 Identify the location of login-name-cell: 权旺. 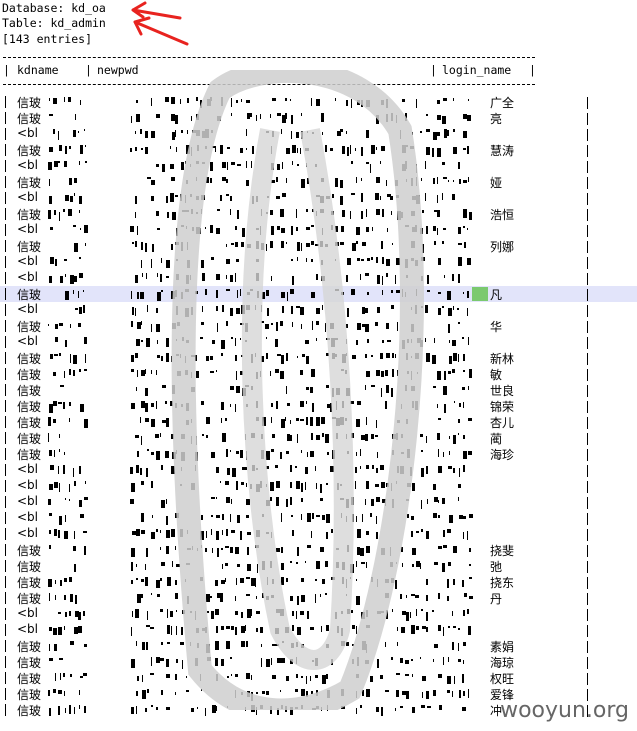
(502, 679).